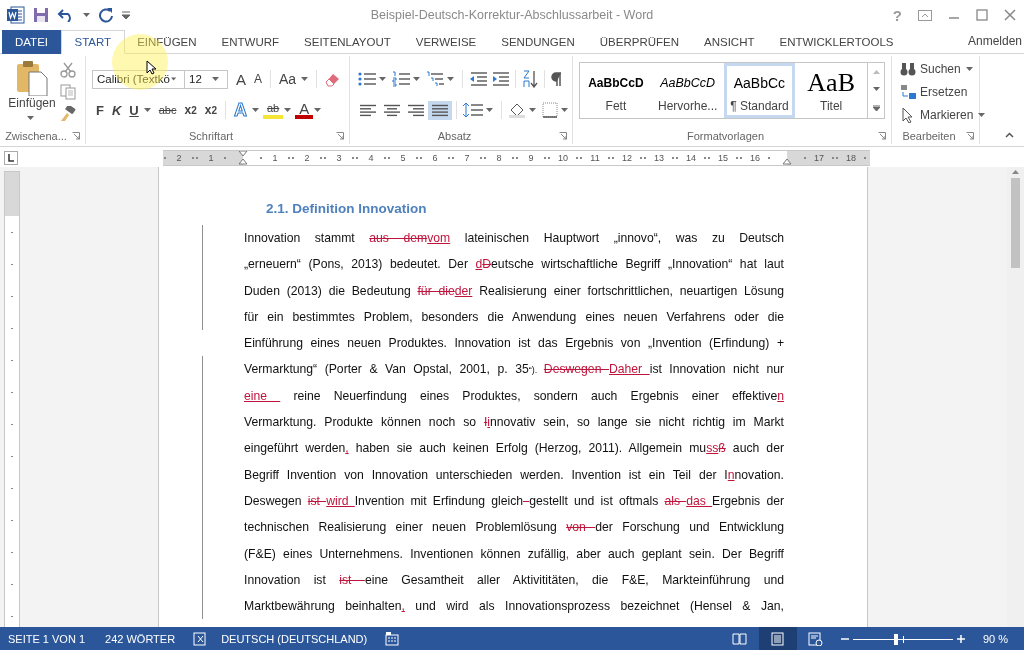 The height and width of the screenshot is (650, 1024). Describe the element at coordinates (347, 42) in the screenshot. I see `ribbon-tab: SEITENLAYOUT` at that location.